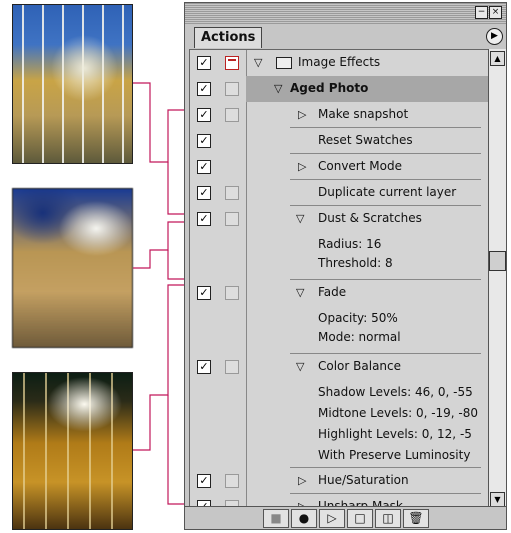 The height and width of the screenshot is (533, 511). I want to click on parameter-label: Highlight Levels: 0, 12, -5, so click(395, 434).